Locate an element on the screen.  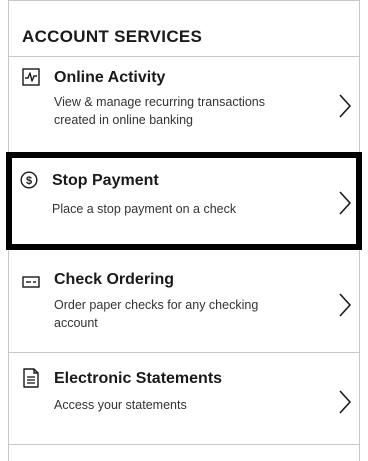
menu-item-title: Check Ordering is located at coordinates (114, 279).